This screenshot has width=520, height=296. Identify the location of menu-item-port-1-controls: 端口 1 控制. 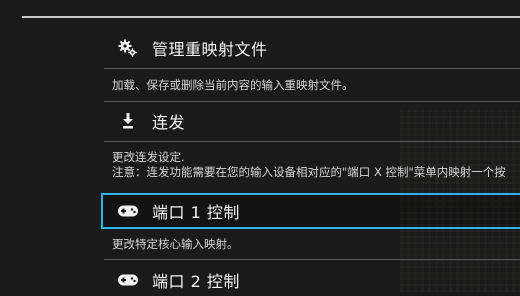
(312, 211).